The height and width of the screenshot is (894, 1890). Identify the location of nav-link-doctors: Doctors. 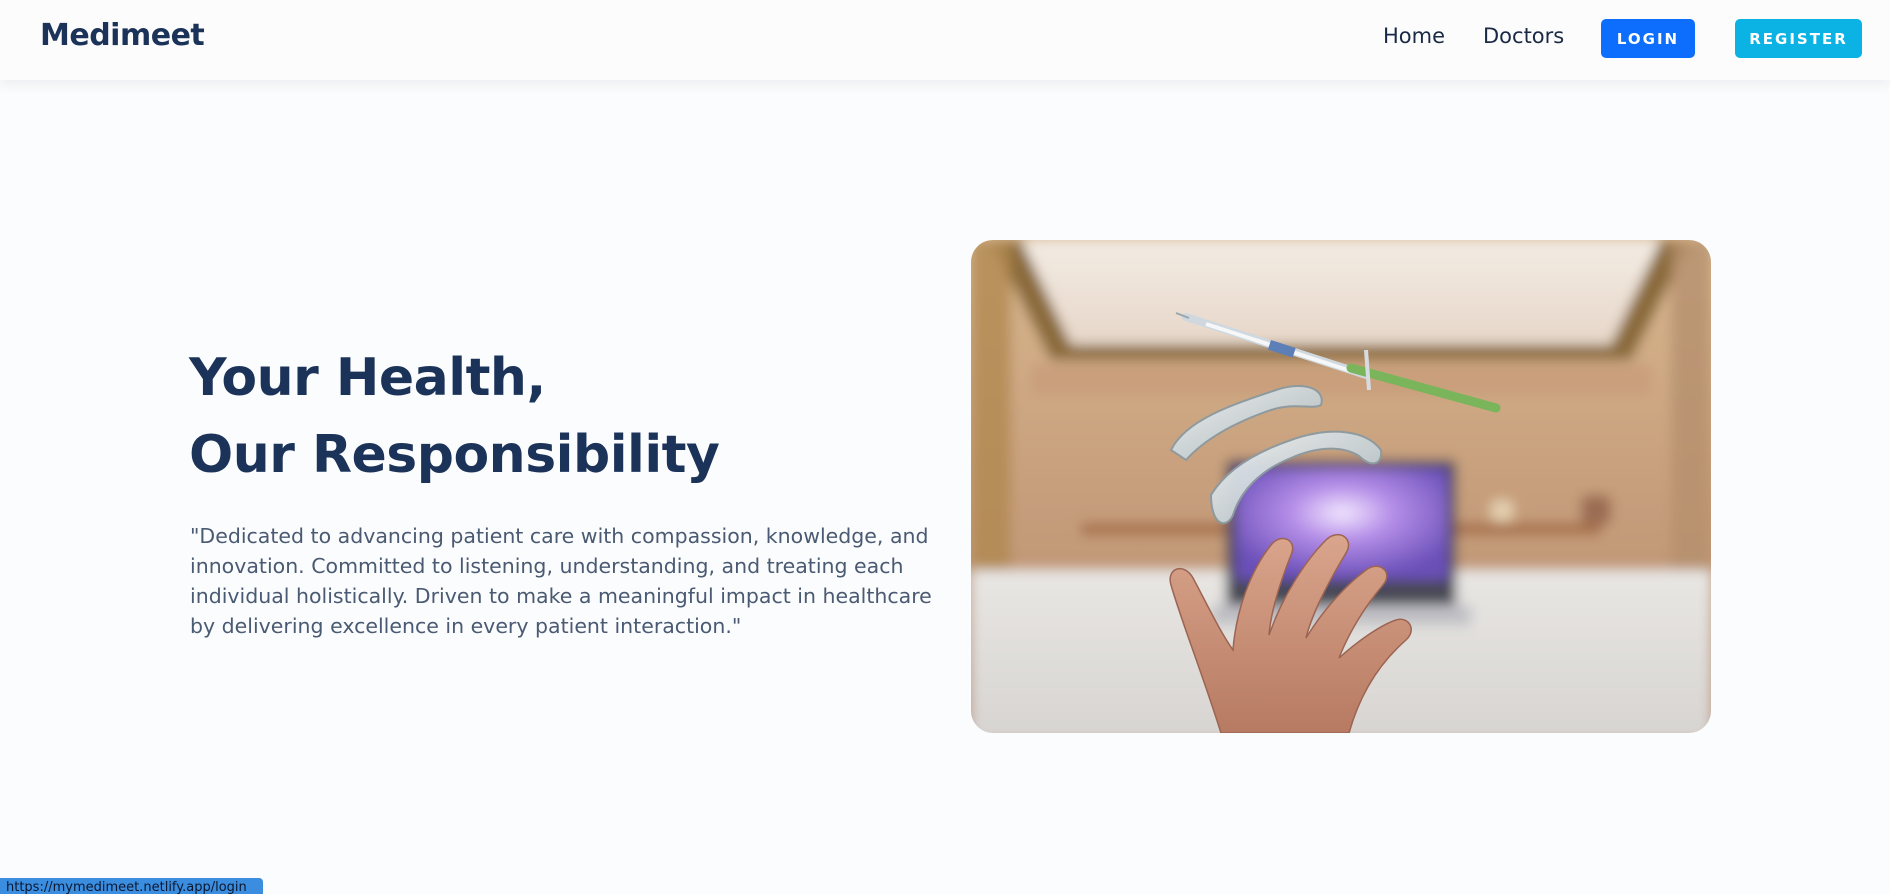
(1523, 36).